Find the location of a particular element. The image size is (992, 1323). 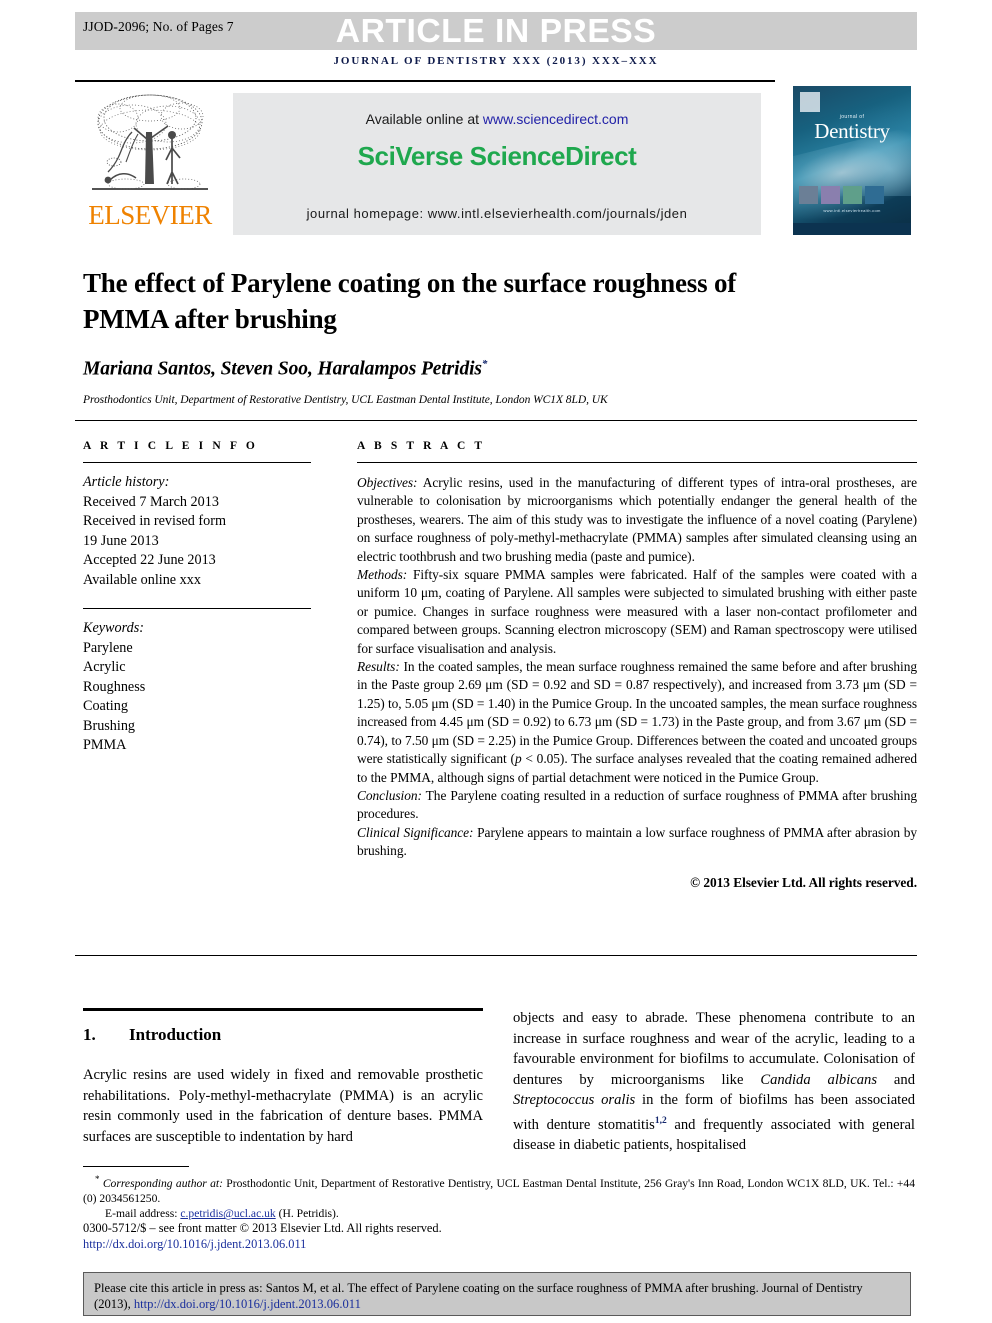

history-item: Received 7 March 2013 is located at coordinates (151, 501).